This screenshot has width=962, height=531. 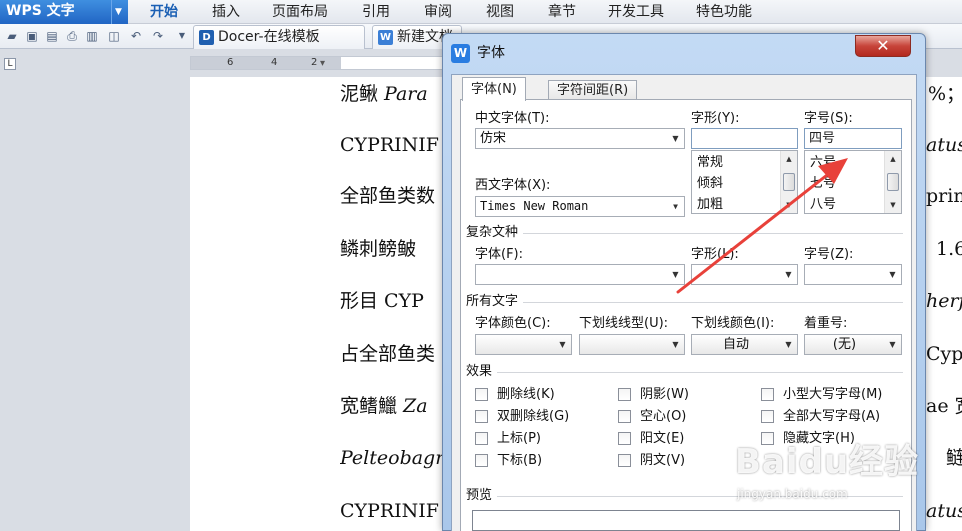 I want to click on menu-page-layout: 页面布局, so click(x=300, y=12).